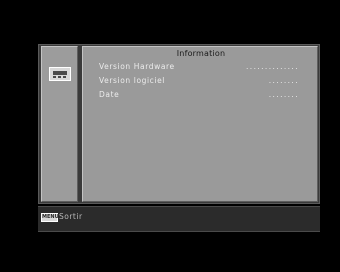 This screenshot has width=340, height=272. Describe the element at coordinates (201, 53) in the screenshot. I see `panel-title: Information` at that location.